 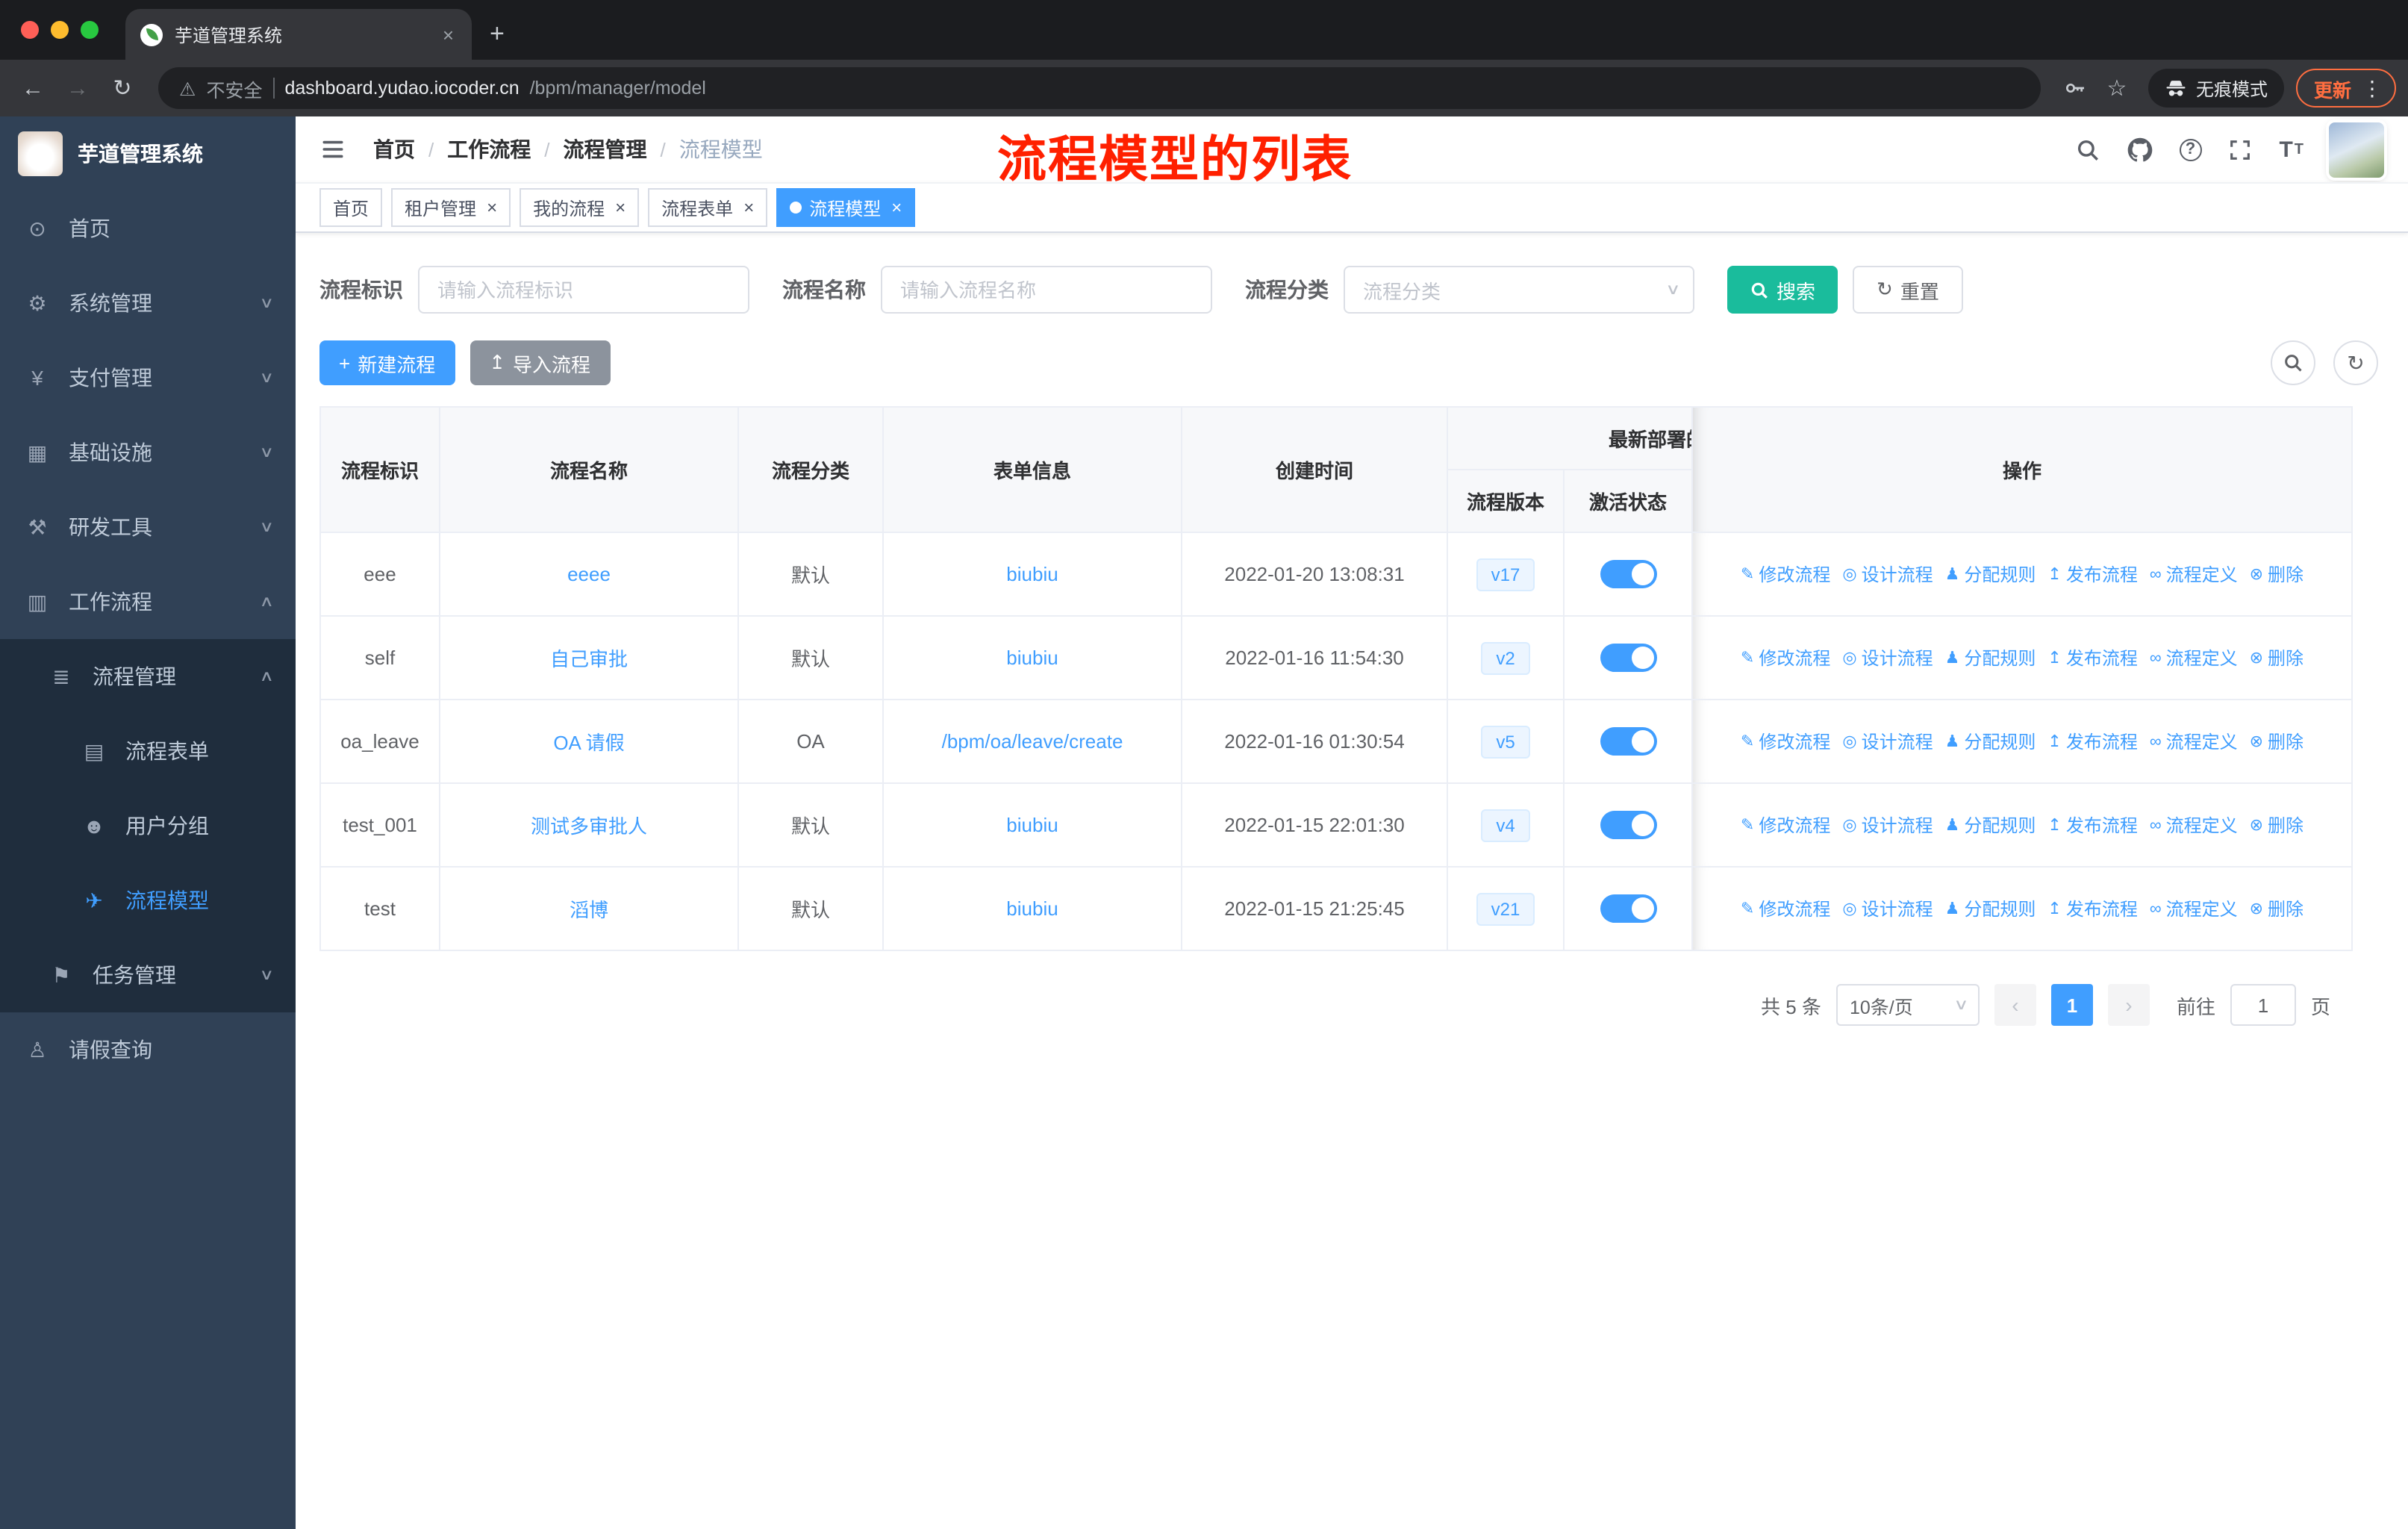 I want to click on bookmark-star-icon: ☆, so click(x=2116, y=88).